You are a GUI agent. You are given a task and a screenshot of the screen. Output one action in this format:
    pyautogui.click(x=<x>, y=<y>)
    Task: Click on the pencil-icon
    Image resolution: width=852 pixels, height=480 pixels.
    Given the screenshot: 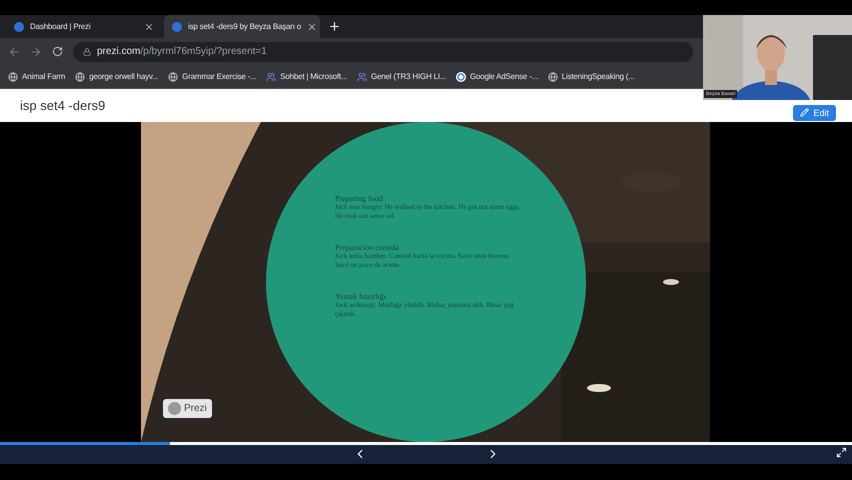 What is the action you would take?
    pyautogui.click(x=805, y=112)
    